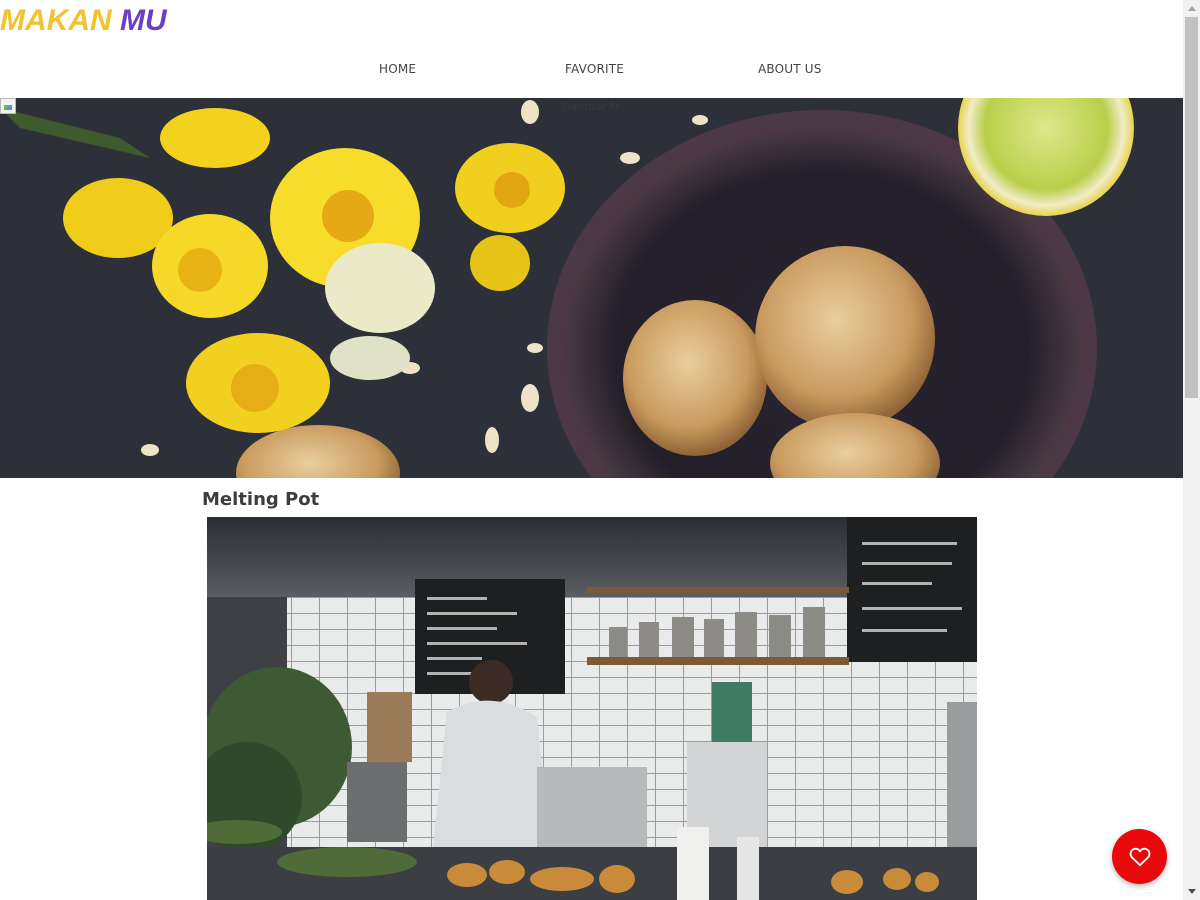 This screenshot has height=900, width=1200. What do you see at coordinates (56, 20) in the screenshot?
I see `logo-text-makan: MAKAN` at bounding box center [56, 20].